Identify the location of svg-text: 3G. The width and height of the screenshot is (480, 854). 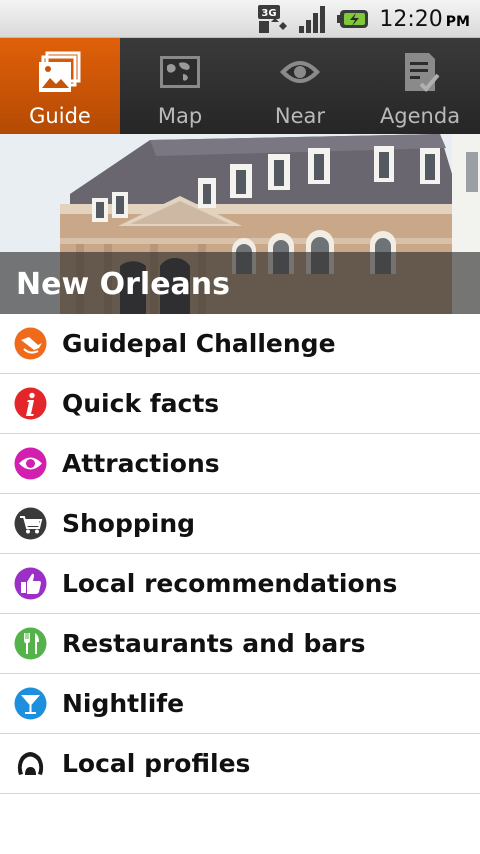
(269, 13).